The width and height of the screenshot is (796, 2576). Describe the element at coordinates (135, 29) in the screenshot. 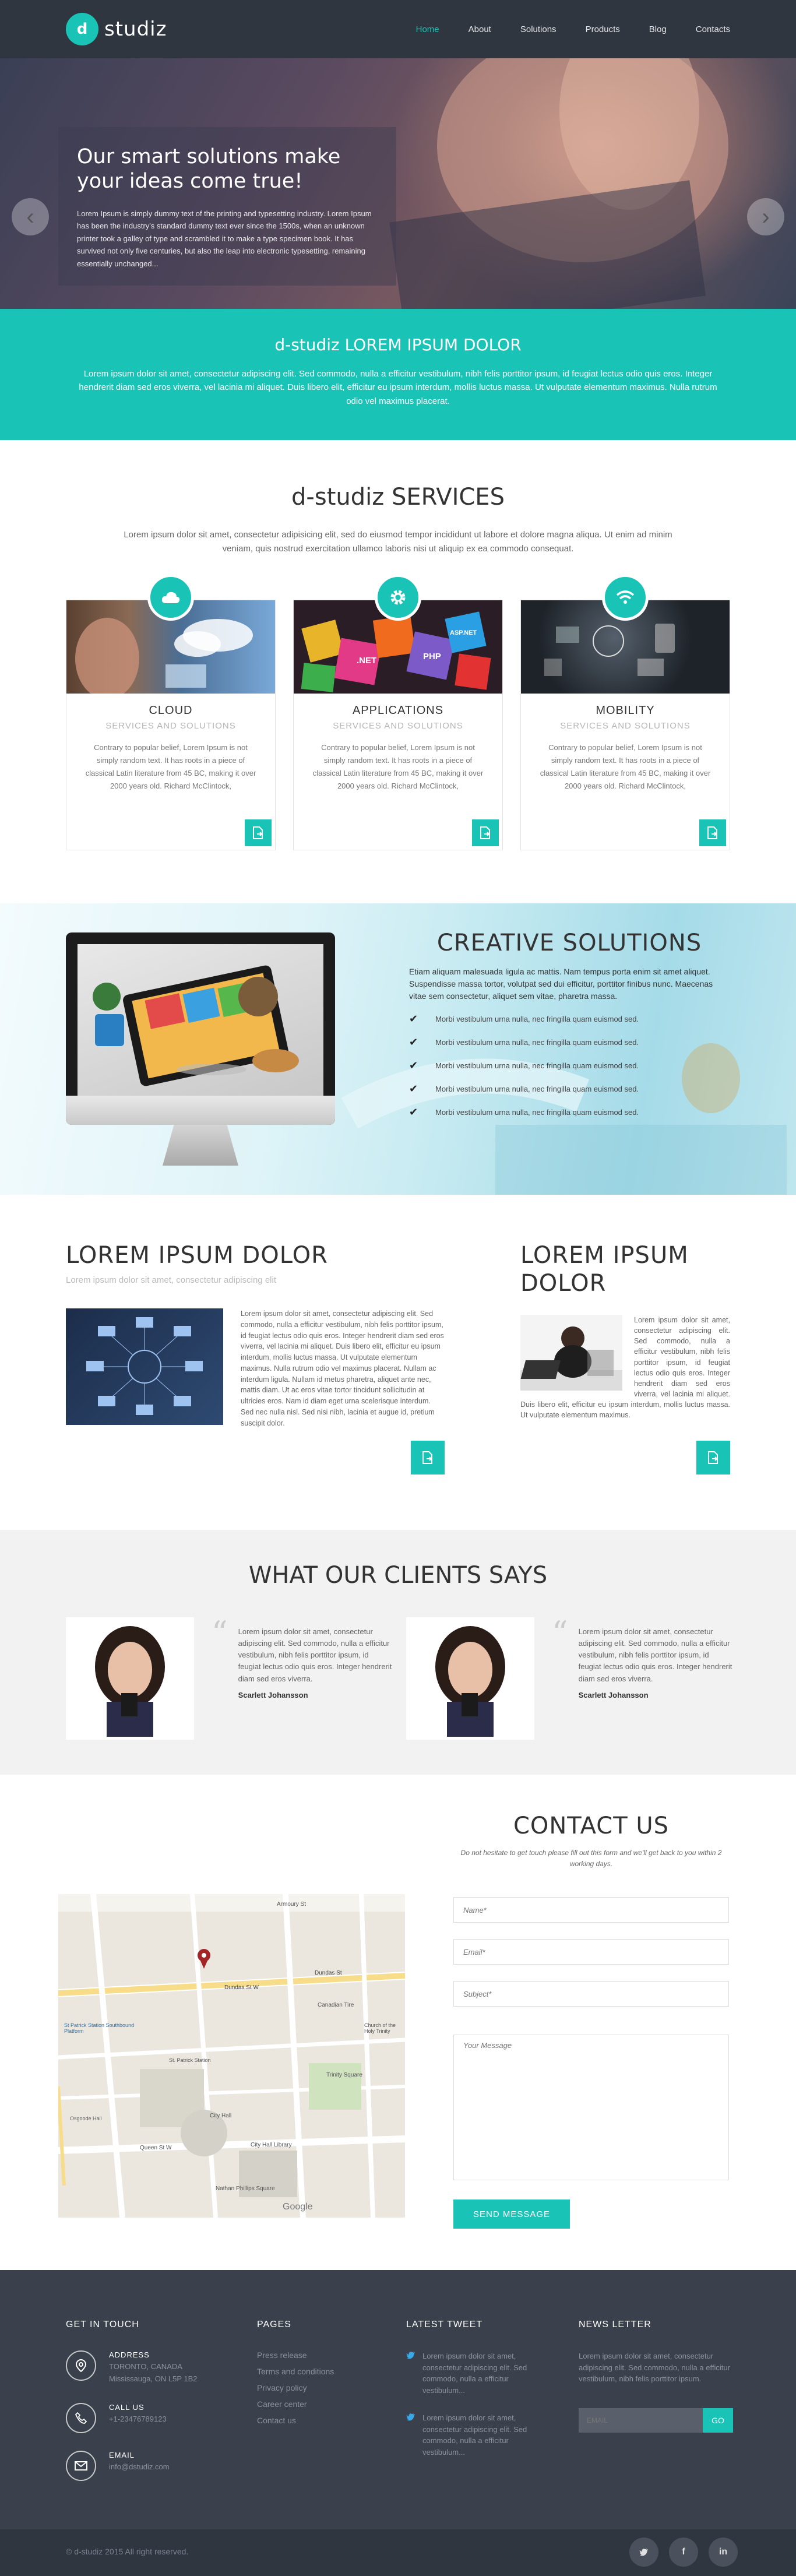

I see `logo-text: studiz` at that location.